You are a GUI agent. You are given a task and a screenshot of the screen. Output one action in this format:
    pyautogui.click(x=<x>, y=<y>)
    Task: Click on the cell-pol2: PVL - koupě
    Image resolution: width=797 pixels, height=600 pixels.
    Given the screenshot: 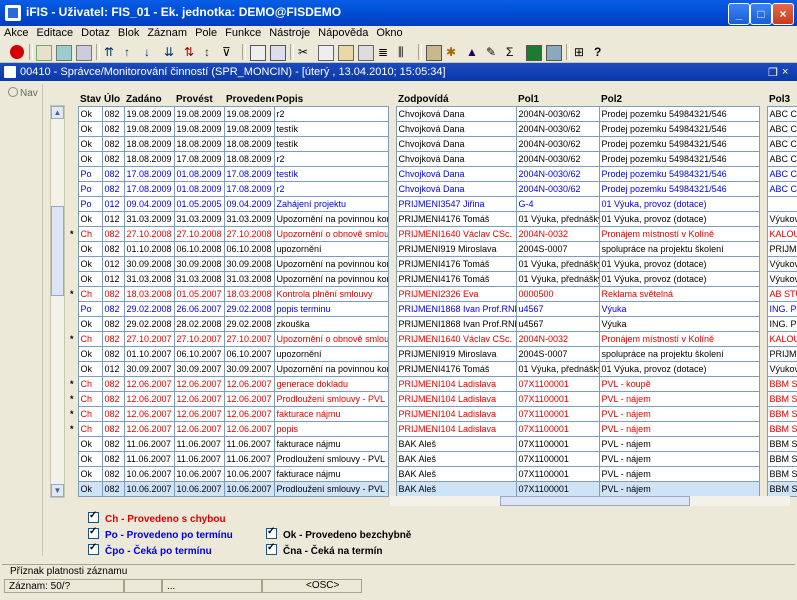 What is the action you would take?
    pyautogui.click(x=679, y=384)
    